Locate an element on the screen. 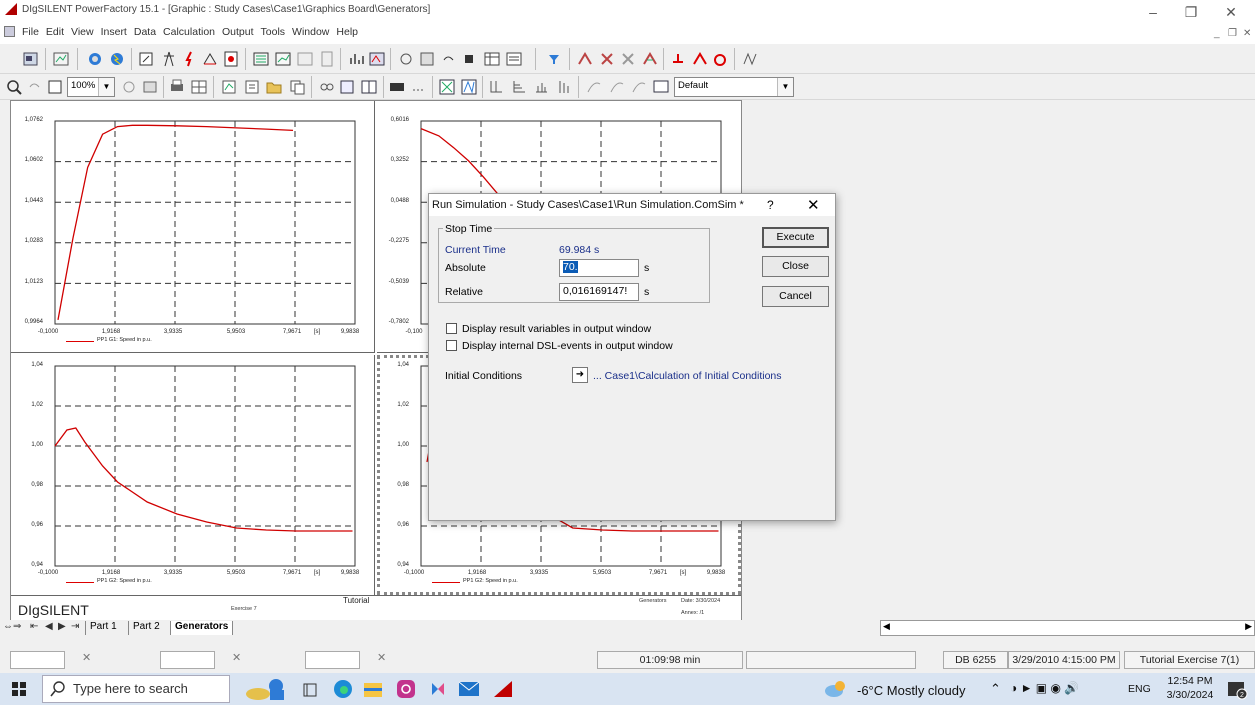 The image size is (1255, 705). table-icon is located at coordinates (492, 59).